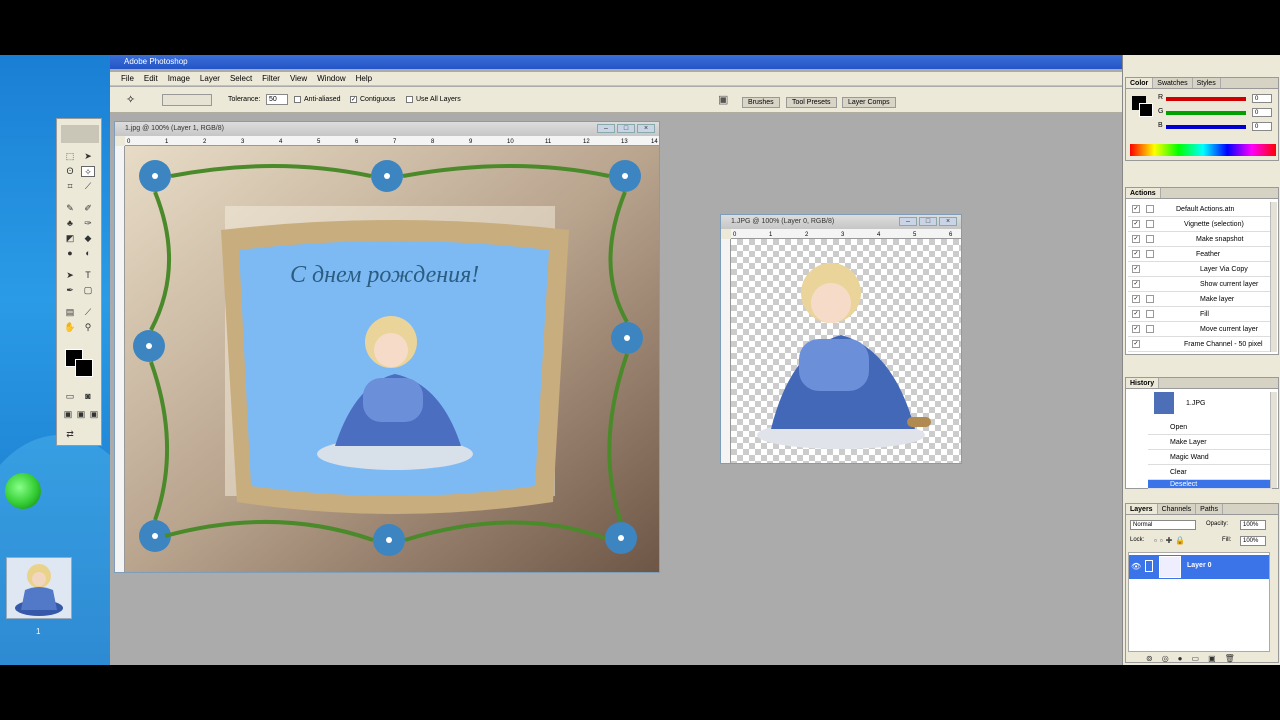 This screenshot has width=1280, height=720. Describe the element at coordinates (1143, 193) in the screenshot. I see `tab-actions: Actions` at that location.